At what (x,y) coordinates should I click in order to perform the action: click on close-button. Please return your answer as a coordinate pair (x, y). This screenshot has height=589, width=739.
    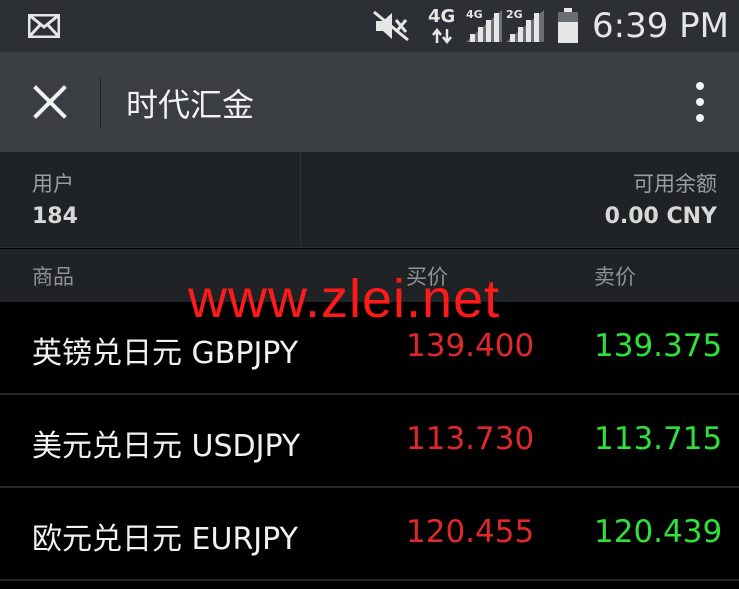
    Looking at the image, I should click on (50, 102).